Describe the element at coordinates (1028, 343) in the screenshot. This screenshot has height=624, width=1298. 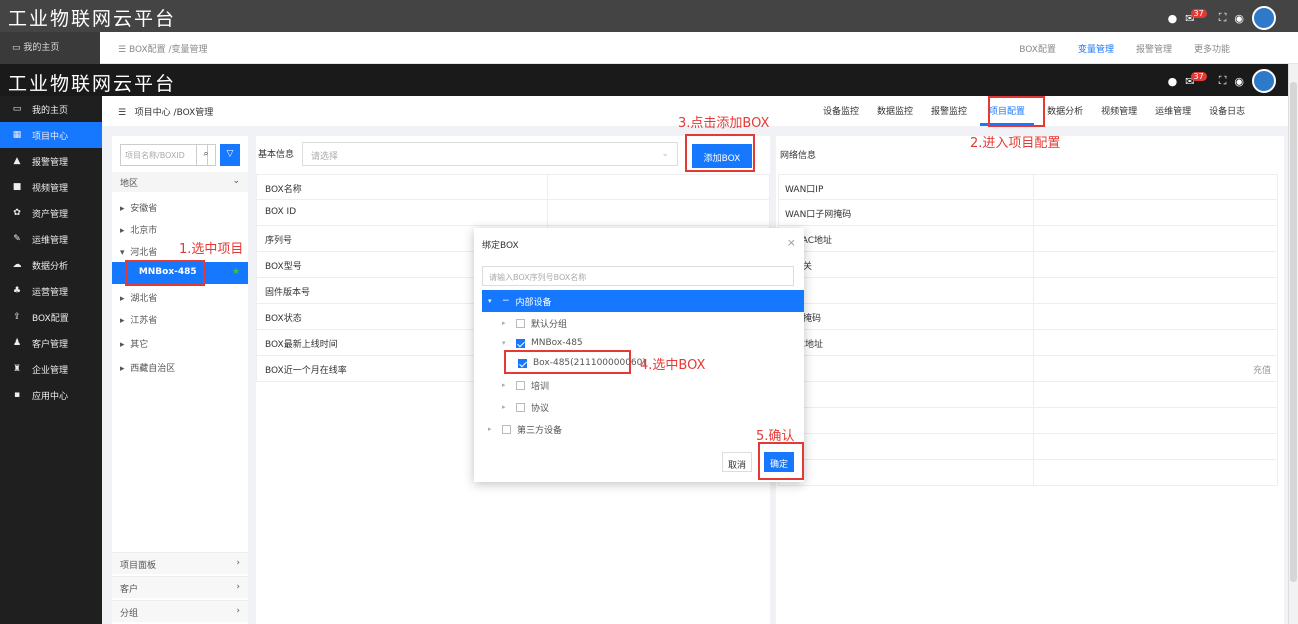
I see `network-field-row: MAC地址` at that location.